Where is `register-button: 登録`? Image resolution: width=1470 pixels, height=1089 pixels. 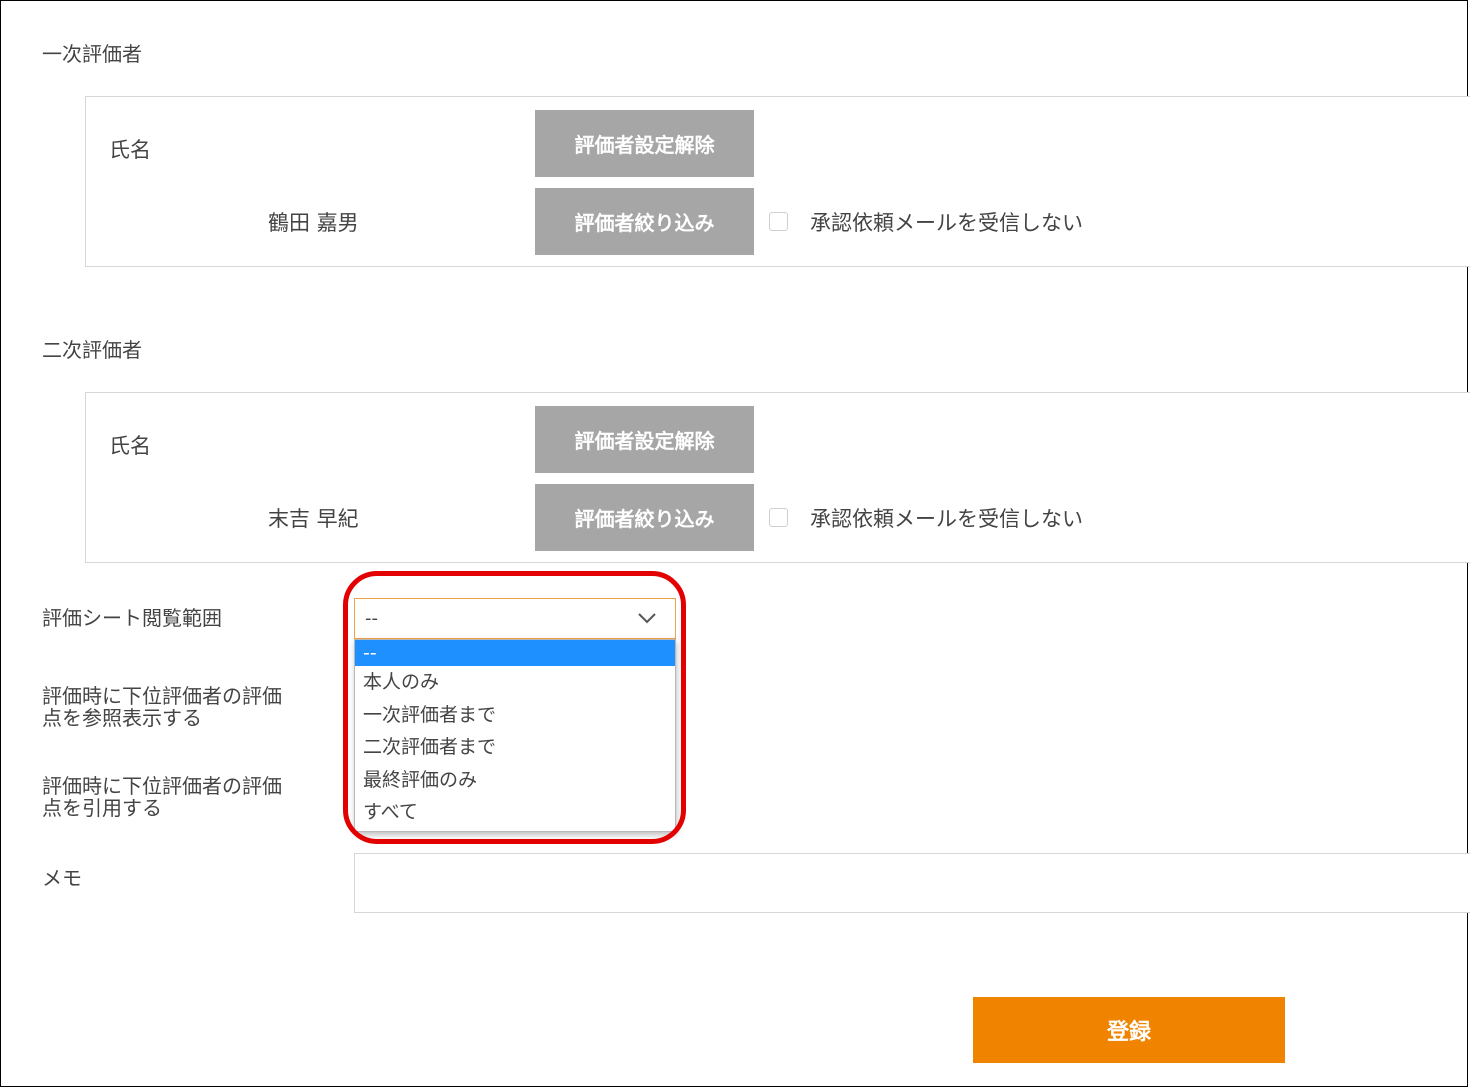 register-button: 登録 is located at coordinates (1129, 1030).